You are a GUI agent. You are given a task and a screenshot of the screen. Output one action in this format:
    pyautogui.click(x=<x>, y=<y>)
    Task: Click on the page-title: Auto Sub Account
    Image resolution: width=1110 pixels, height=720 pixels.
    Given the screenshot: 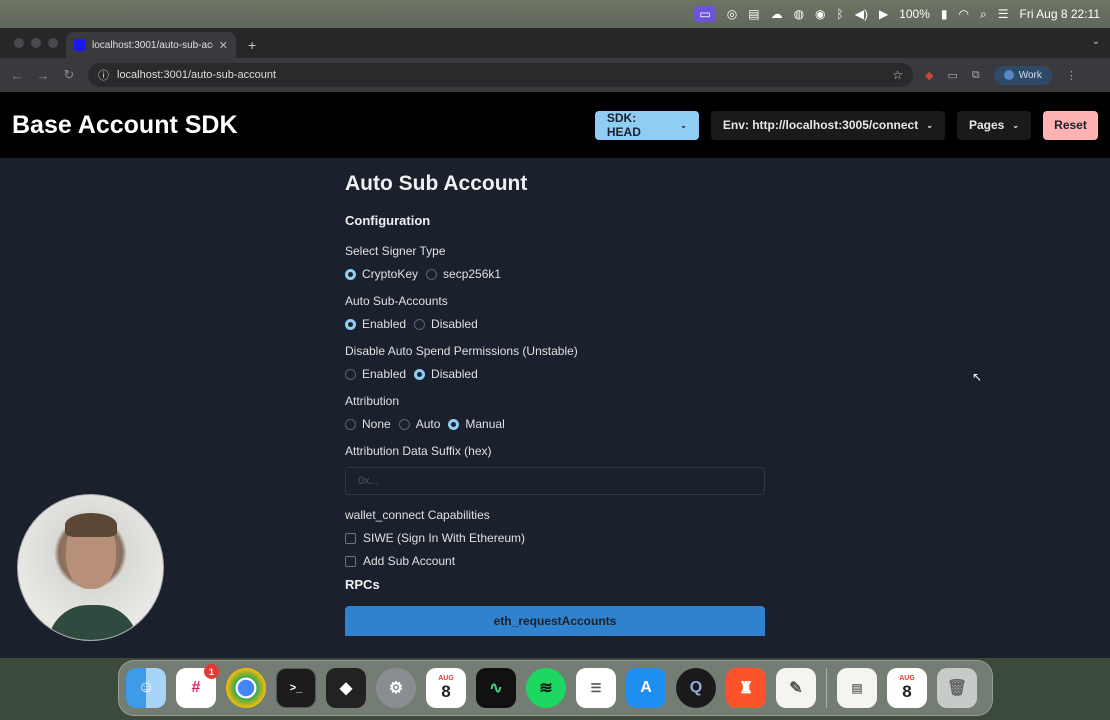 What is the action you would take?
    pyautogui.click(x=436, y=183)
    